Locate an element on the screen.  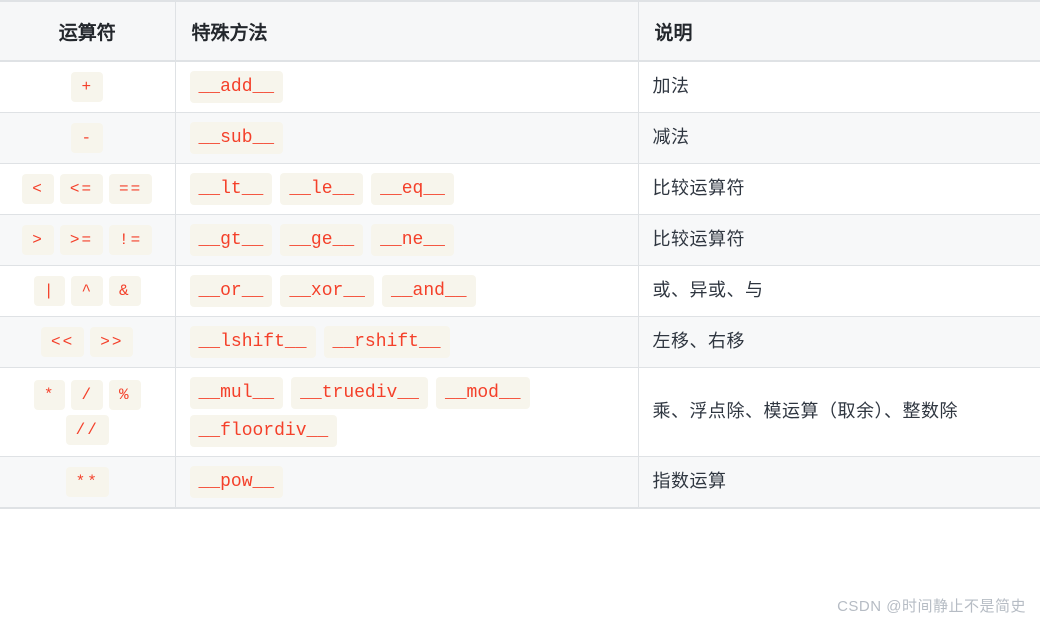
special-method-badge: __or__ is located at coordinates (231, 291).